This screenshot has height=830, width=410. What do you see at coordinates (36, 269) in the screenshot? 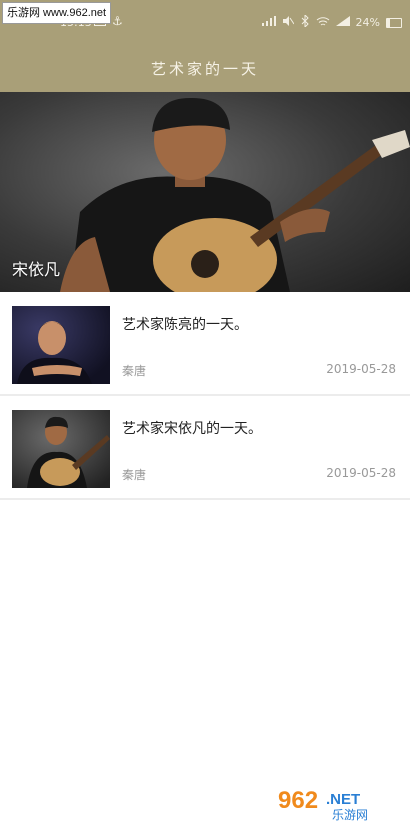
I see `hero-caption: 宋依凡` at bounding box center [36, 269].